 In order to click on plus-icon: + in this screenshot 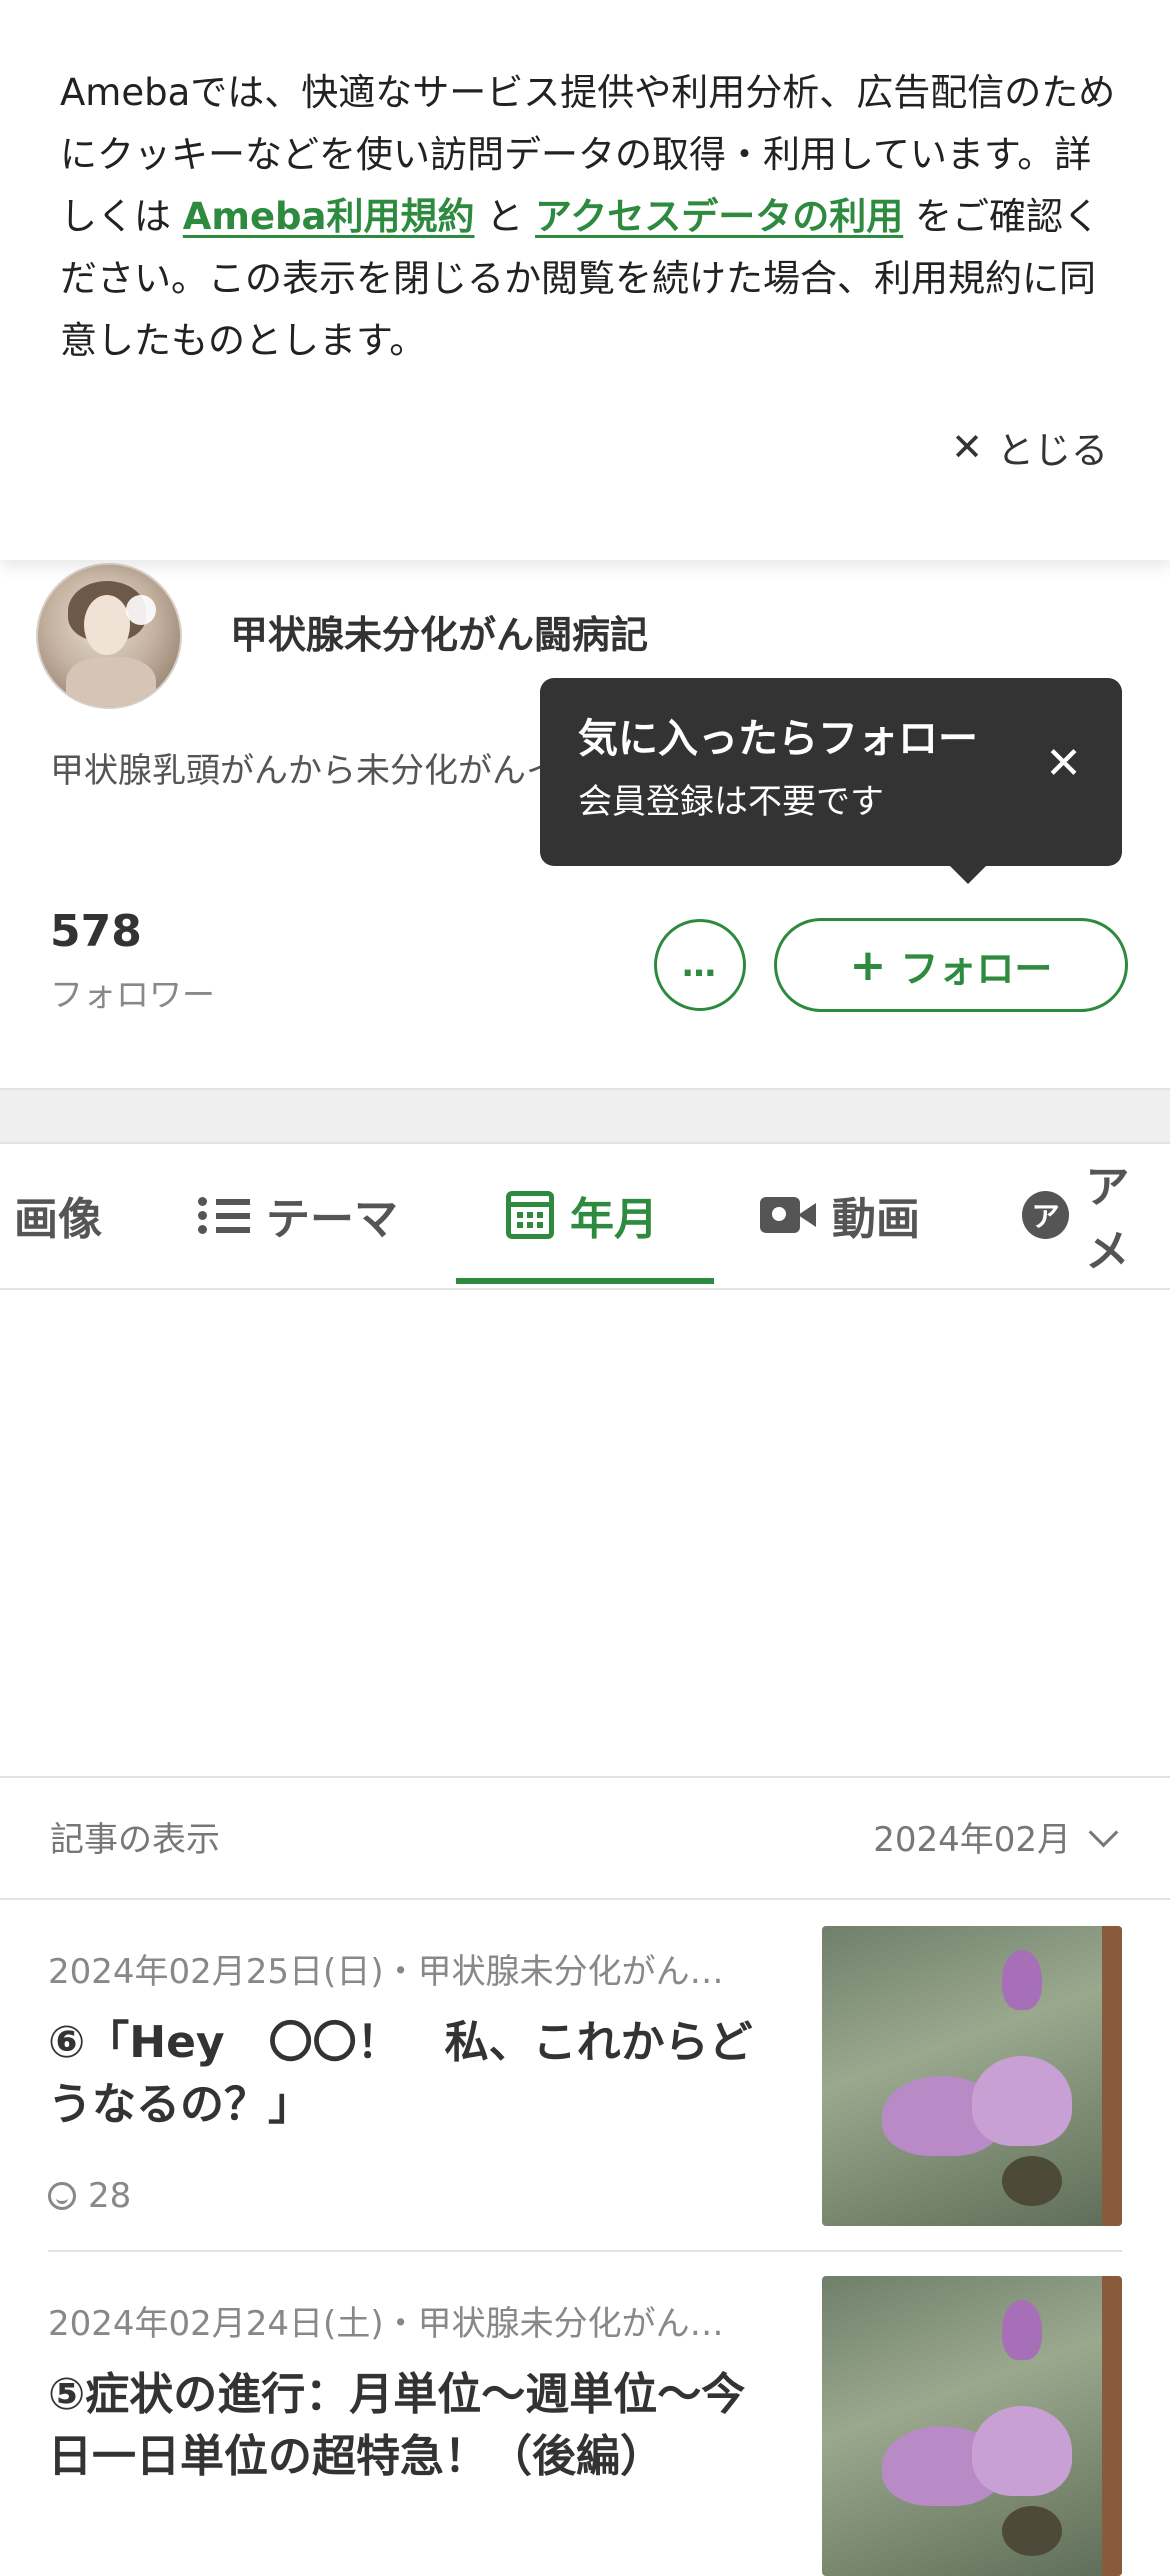, I will do `click(868, 965)`.